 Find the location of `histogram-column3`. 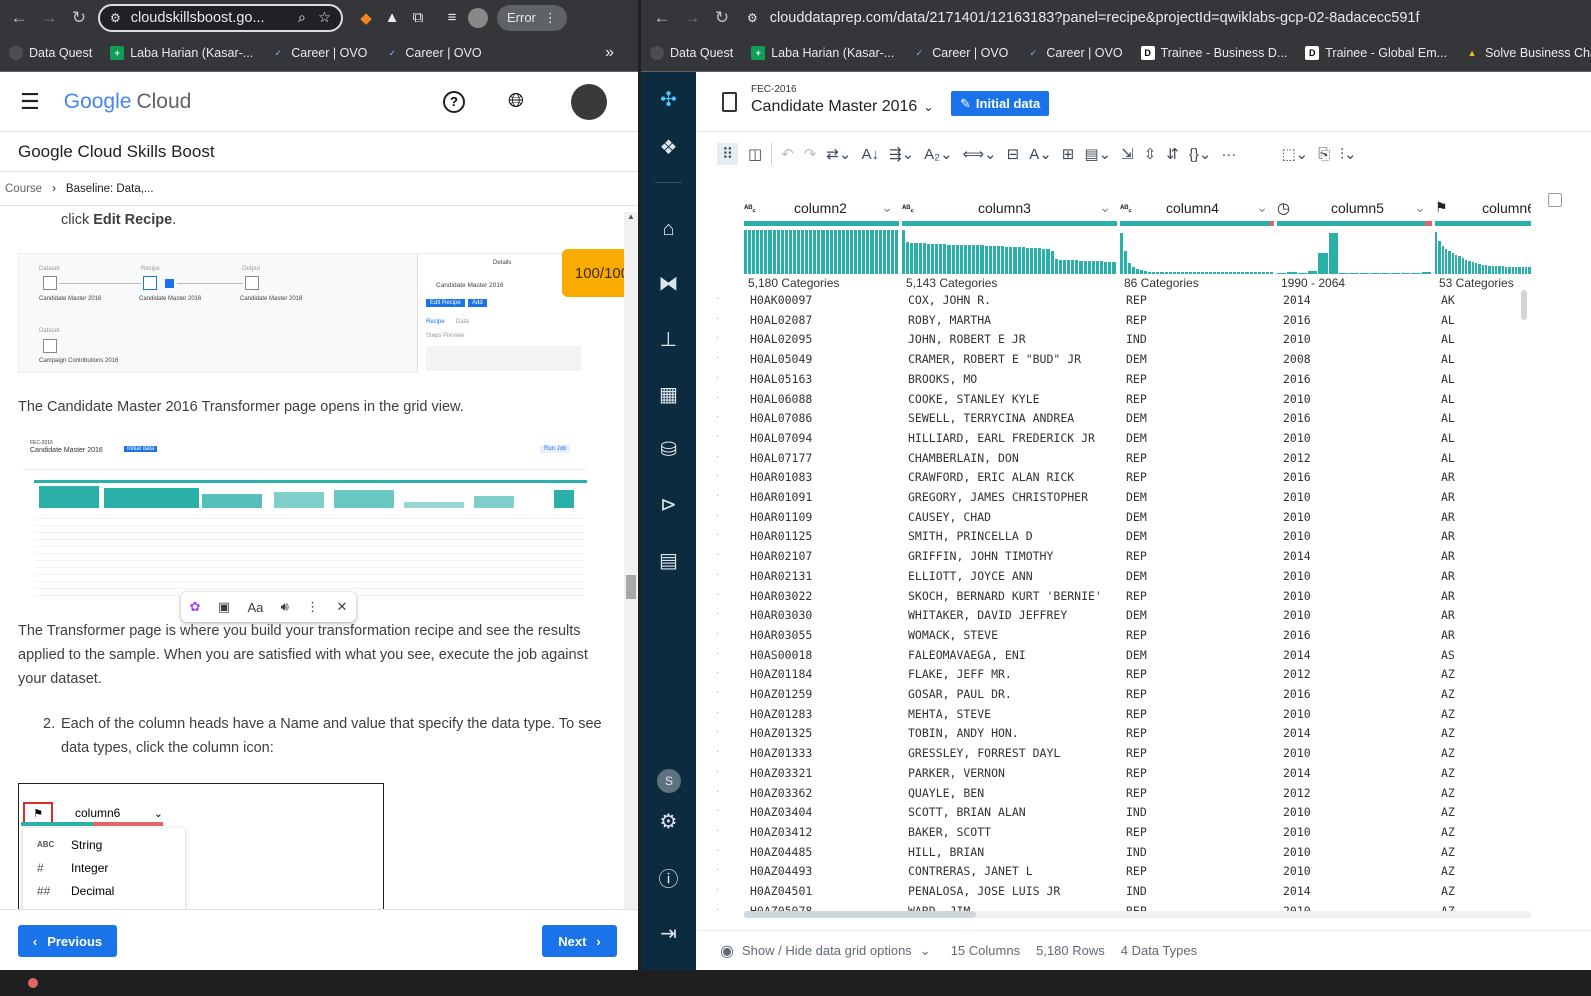

histogram-column3 is located at coordinates (1009, 249).